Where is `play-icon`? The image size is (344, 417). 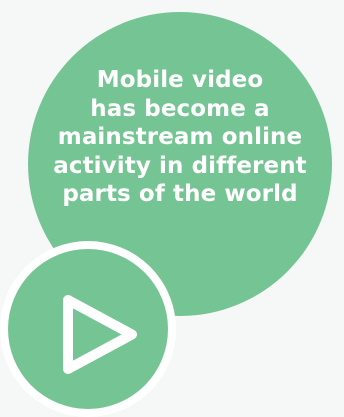
play-icon is located at coordinates (100, 334).